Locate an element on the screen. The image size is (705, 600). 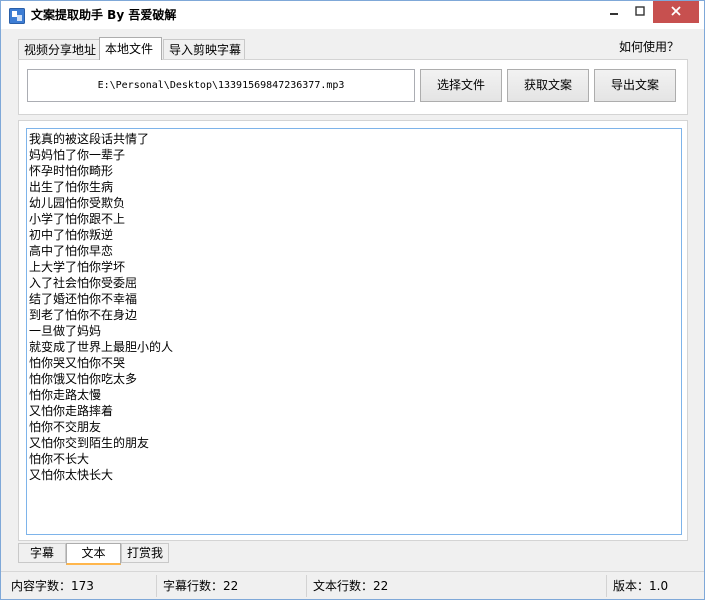
status-text-lines: 文本行数：22 is located at coordinates (351, 586).